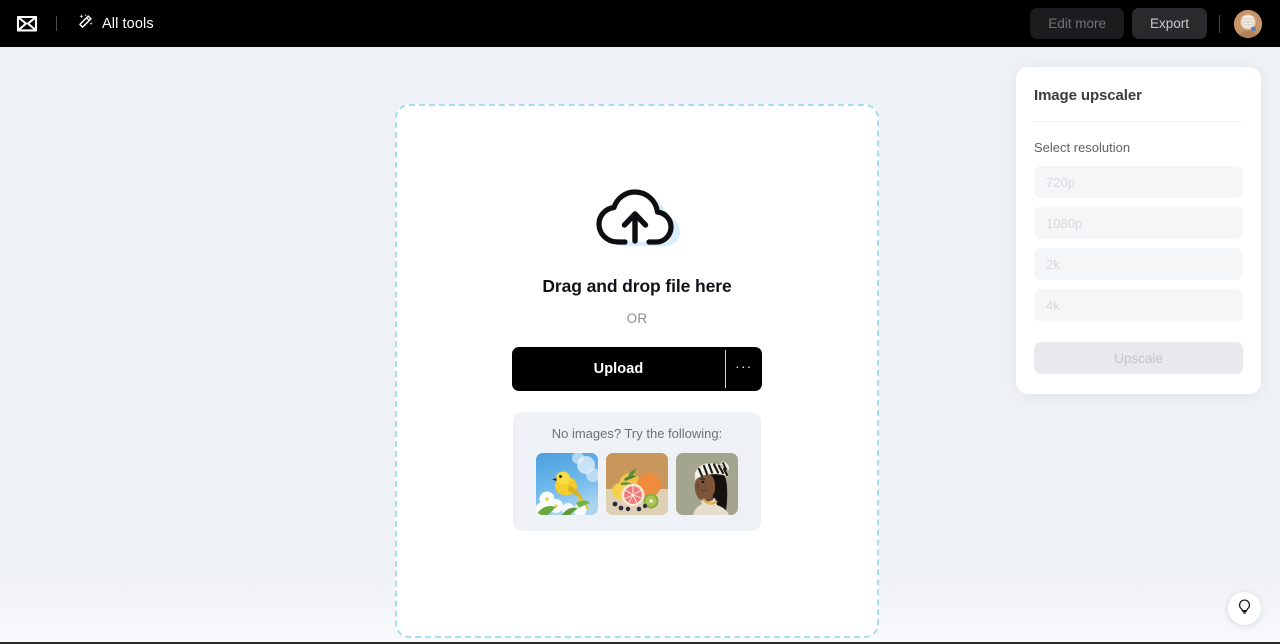 The width and height of the screenshot is (1280, 644). Describe the element at coordinates (637, 286) in the screenshot. I see `dropzone-title: Drag and drop file here` at that location.